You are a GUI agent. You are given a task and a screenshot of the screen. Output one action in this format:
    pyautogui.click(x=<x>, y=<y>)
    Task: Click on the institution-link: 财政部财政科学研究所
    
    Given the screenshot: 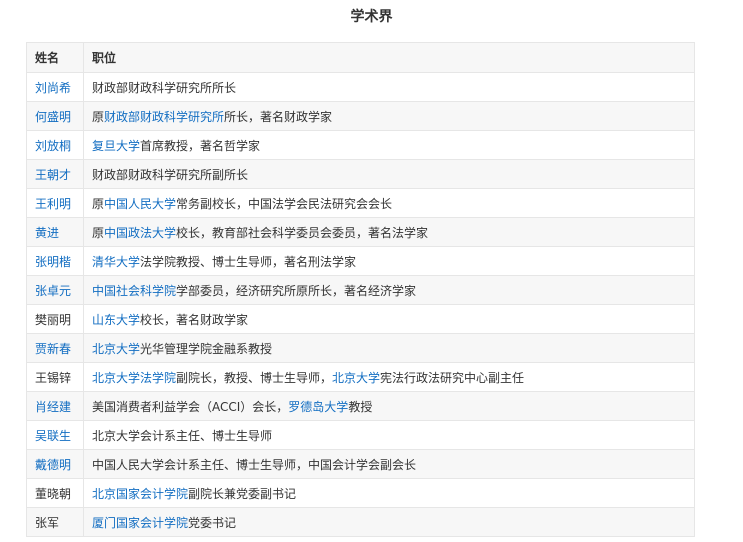 What is the action you would take?
    pyautogui.click(x=164, y=117)
    